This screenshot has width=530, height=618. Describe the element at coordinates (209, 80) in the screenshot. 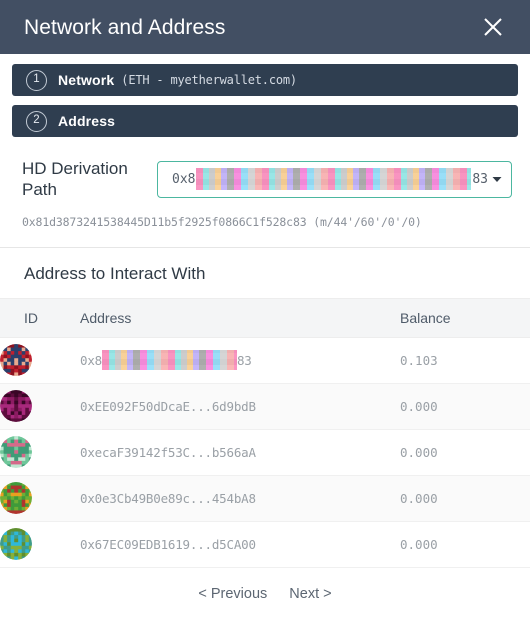

I see `step-sub-network: (ETH - myetherwallet.com)` at that location.